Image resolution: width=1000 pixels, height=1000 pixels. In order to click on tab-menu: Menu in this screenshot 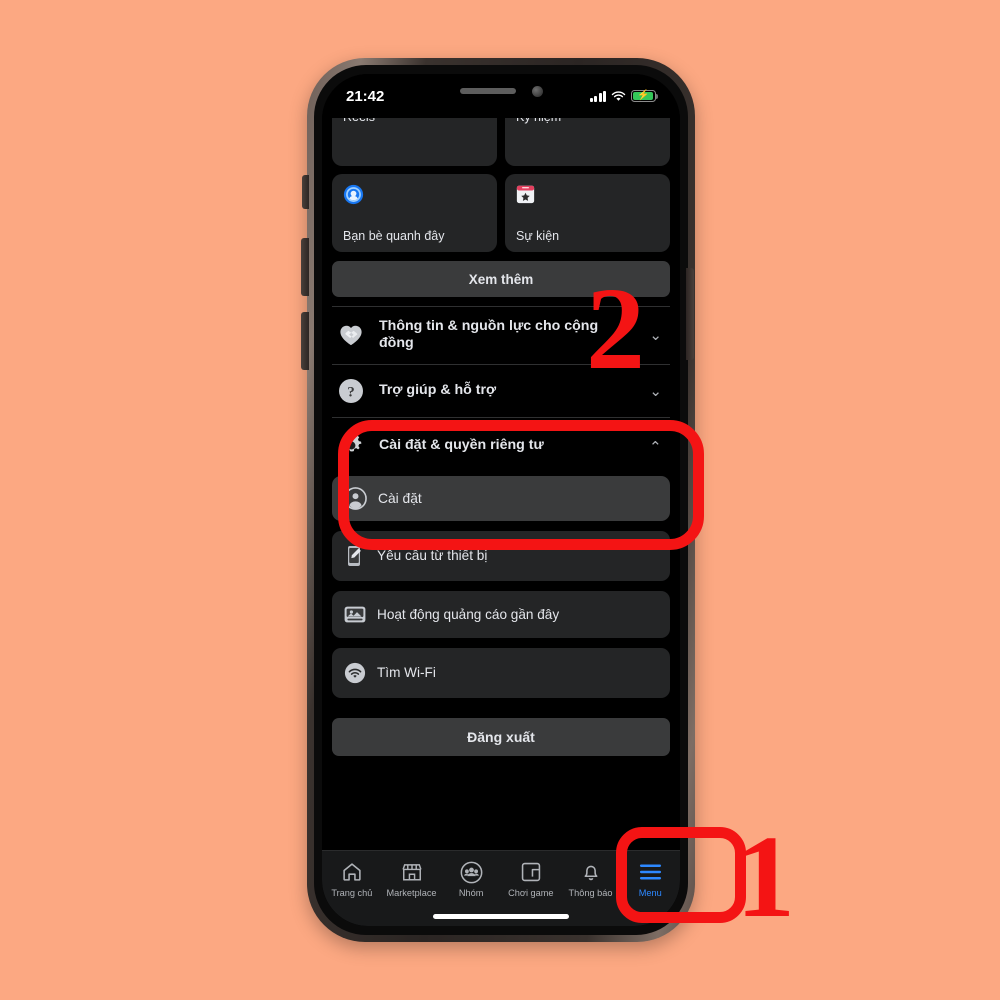, I will do `click(650, 879)`.